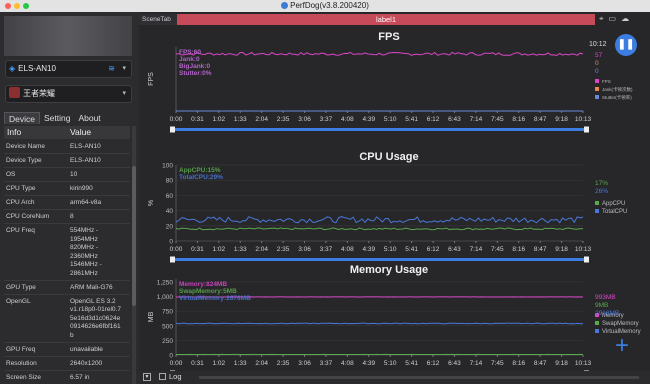  Describe the element at coordinates (147, 377) in the screenshot. I see `expand-icon: ▼` at that location.